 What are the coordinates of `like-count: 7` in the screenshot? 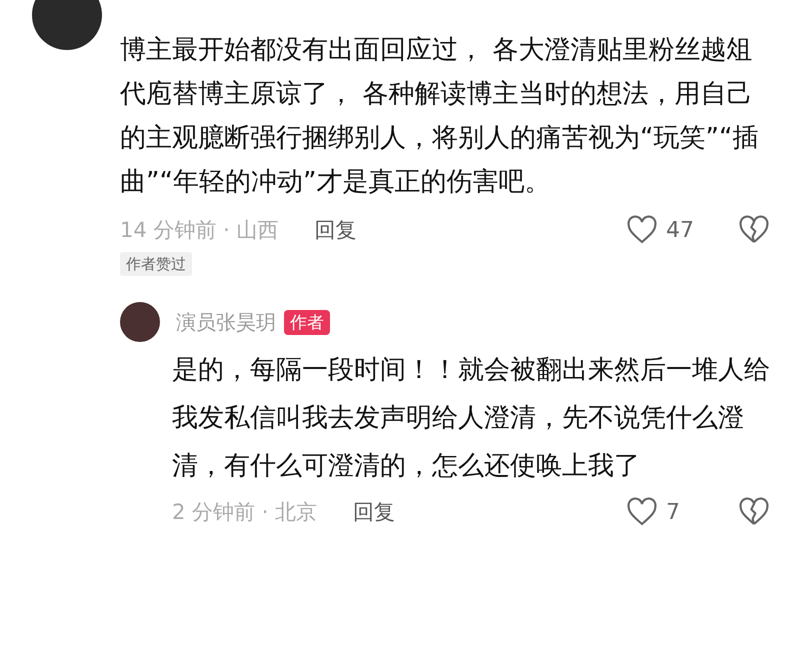 It's located at (673, 512).